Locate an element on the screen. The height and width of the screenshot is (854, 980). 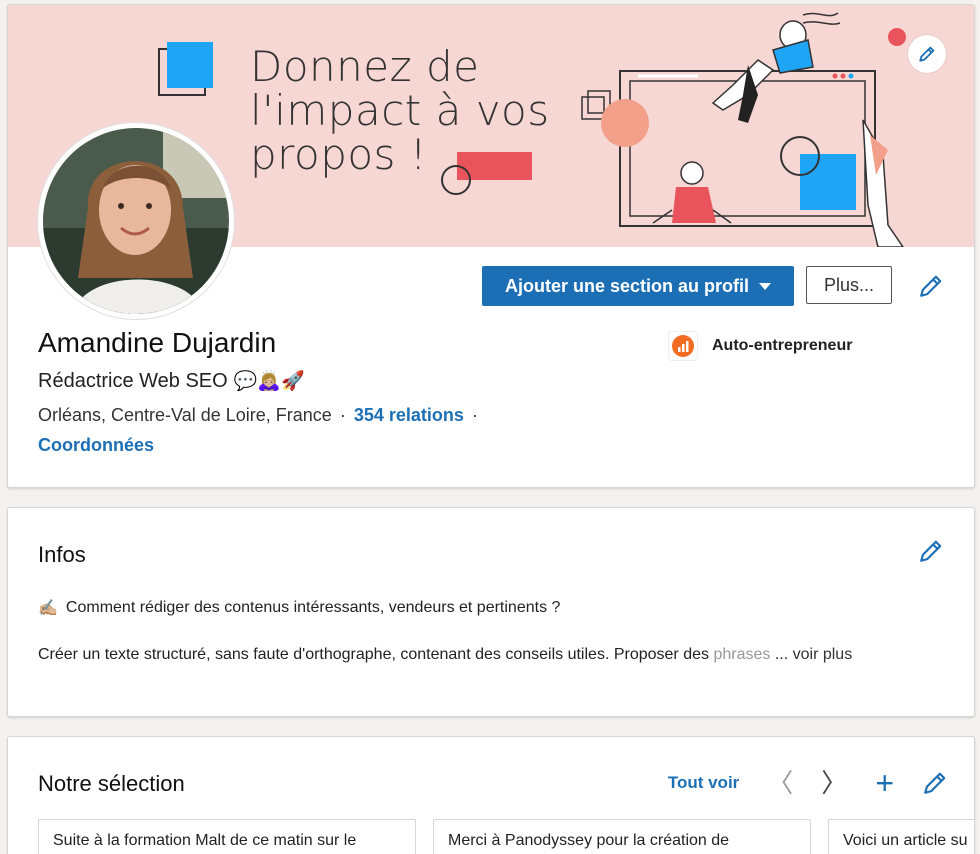
see-more-link: voir plus is located at coordinates (823, 654).